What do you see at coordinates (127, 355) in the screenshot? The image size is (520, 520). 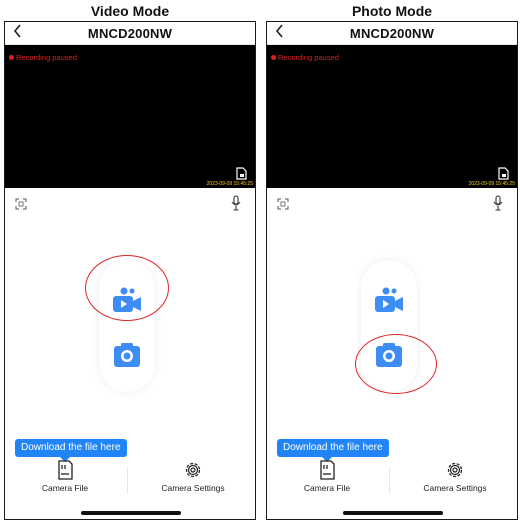 I see `camera-icon` at bounding box center [127, 355].